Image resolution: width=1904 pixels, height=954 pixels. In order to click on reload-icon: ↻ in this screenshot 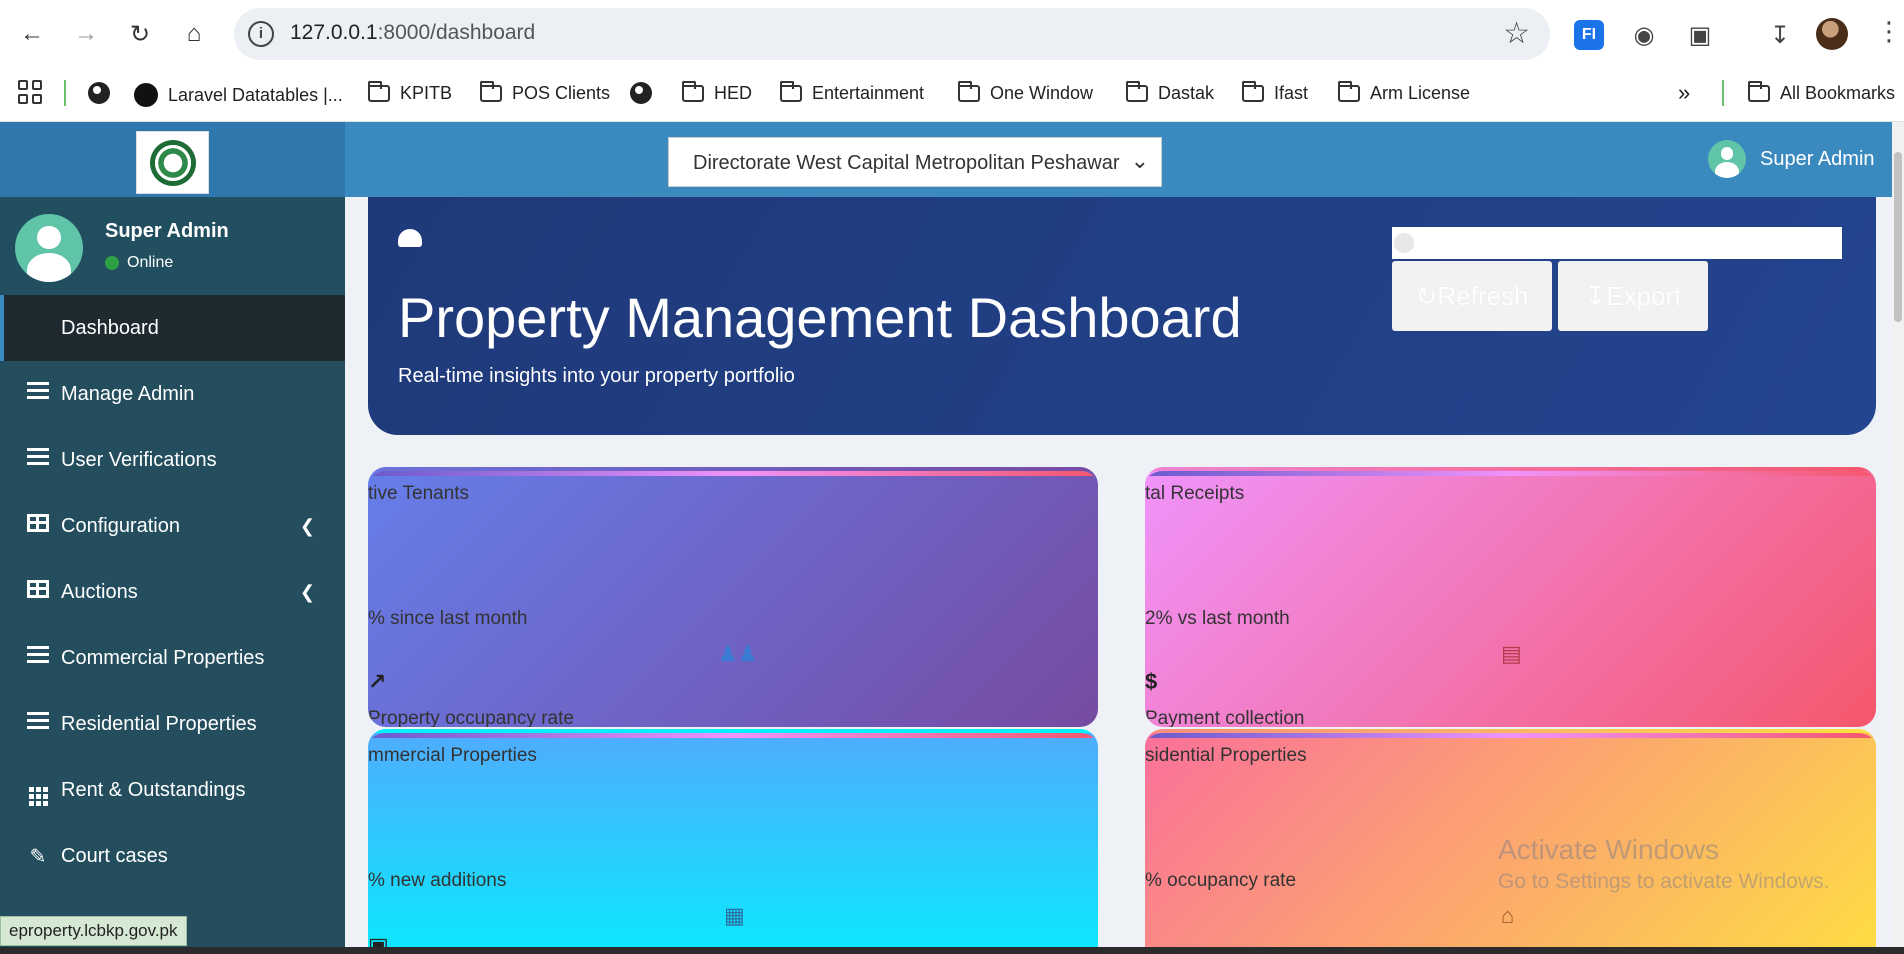, I will do `click(140, 34)`.